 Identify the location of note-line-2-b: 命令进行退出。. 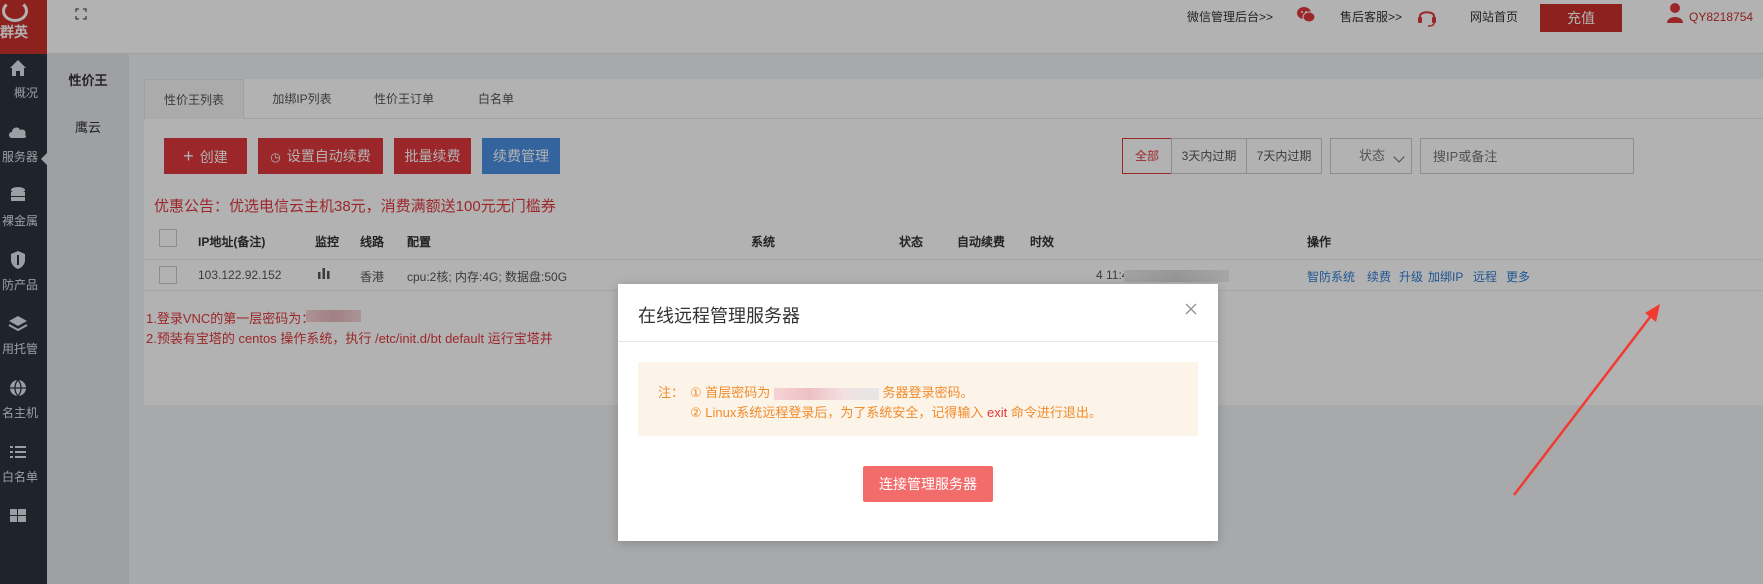
(1054, 412).